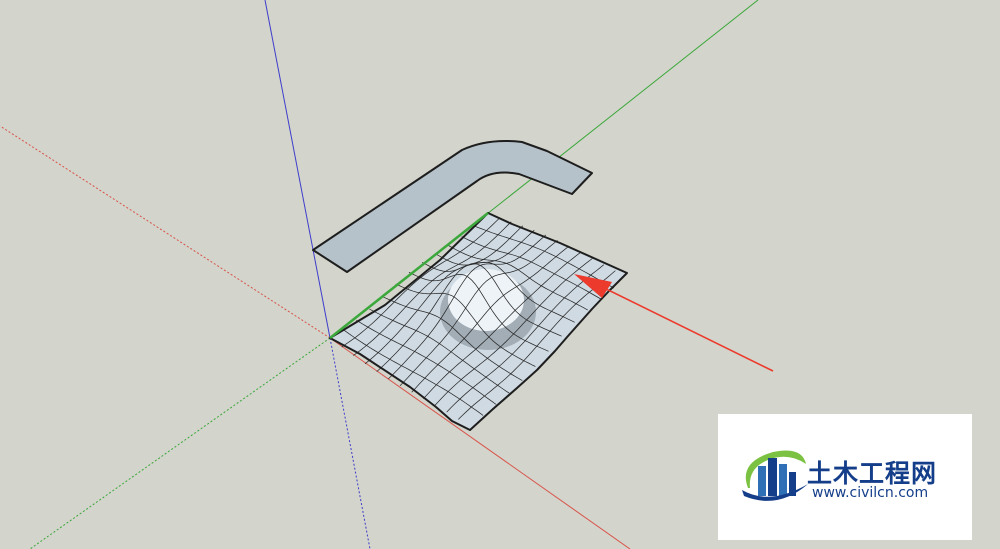 The width and height of the screenshot is (1000, 549). I want to click on blue-axis-negative, so click(350, 443).